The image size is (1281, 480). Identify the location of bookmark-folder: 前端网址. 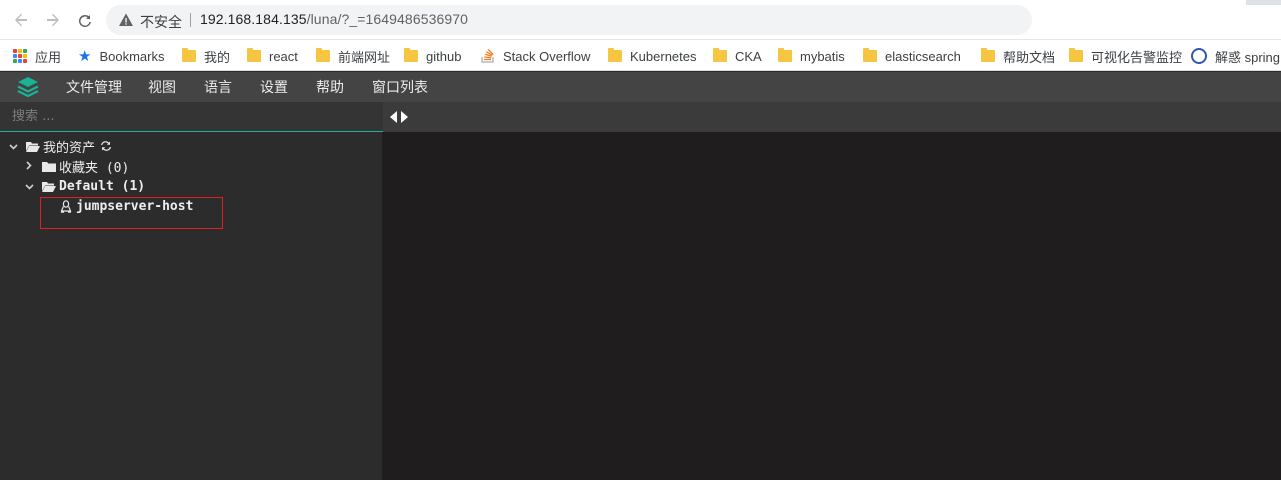
(353, 56).